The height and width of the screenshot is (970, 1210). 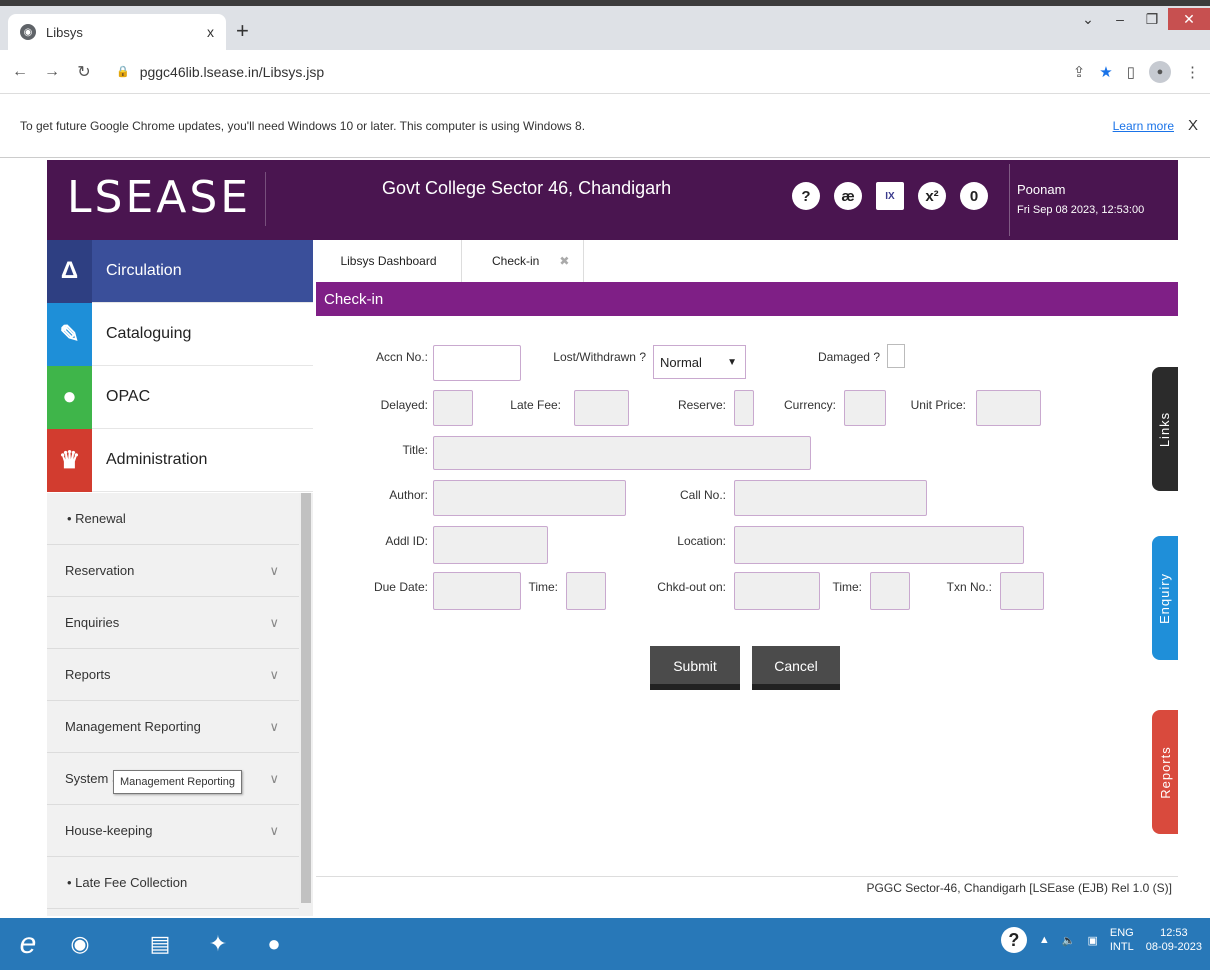 I want to click on module-administration: ♛ Administration, so click(x=180, y=460).